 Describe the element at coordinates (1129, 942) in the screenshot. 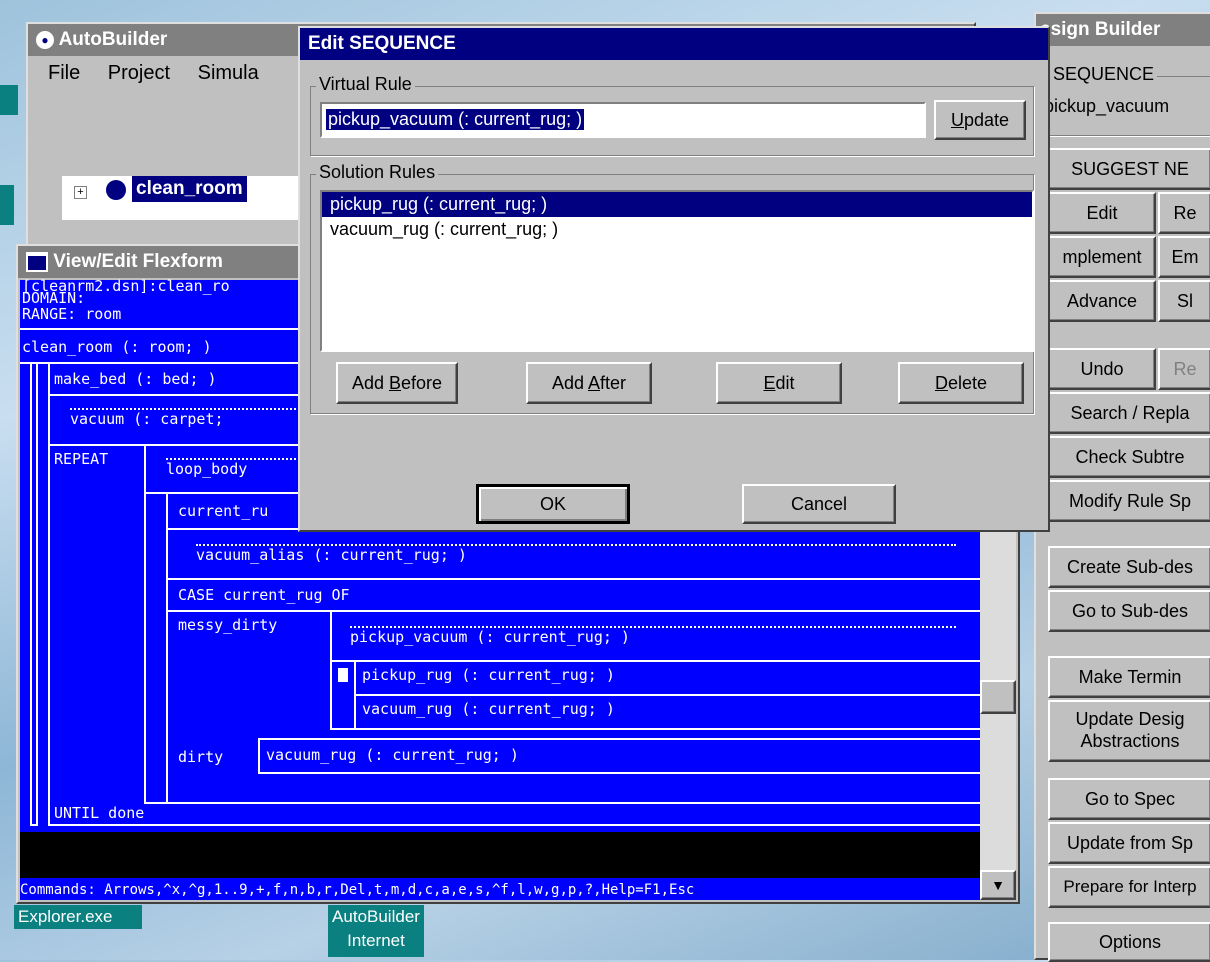

I see `options-button: Options` at that location.